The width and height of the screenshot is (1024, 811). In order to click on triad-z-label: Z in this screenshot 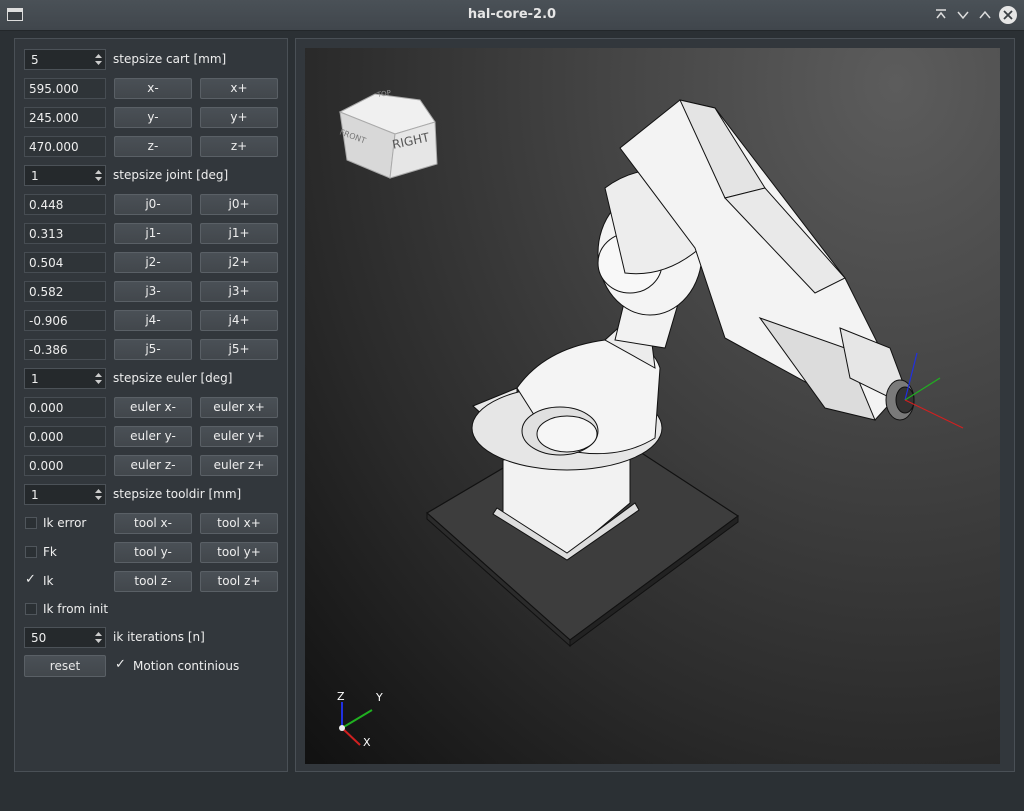, I will do `click(341, 696)`.